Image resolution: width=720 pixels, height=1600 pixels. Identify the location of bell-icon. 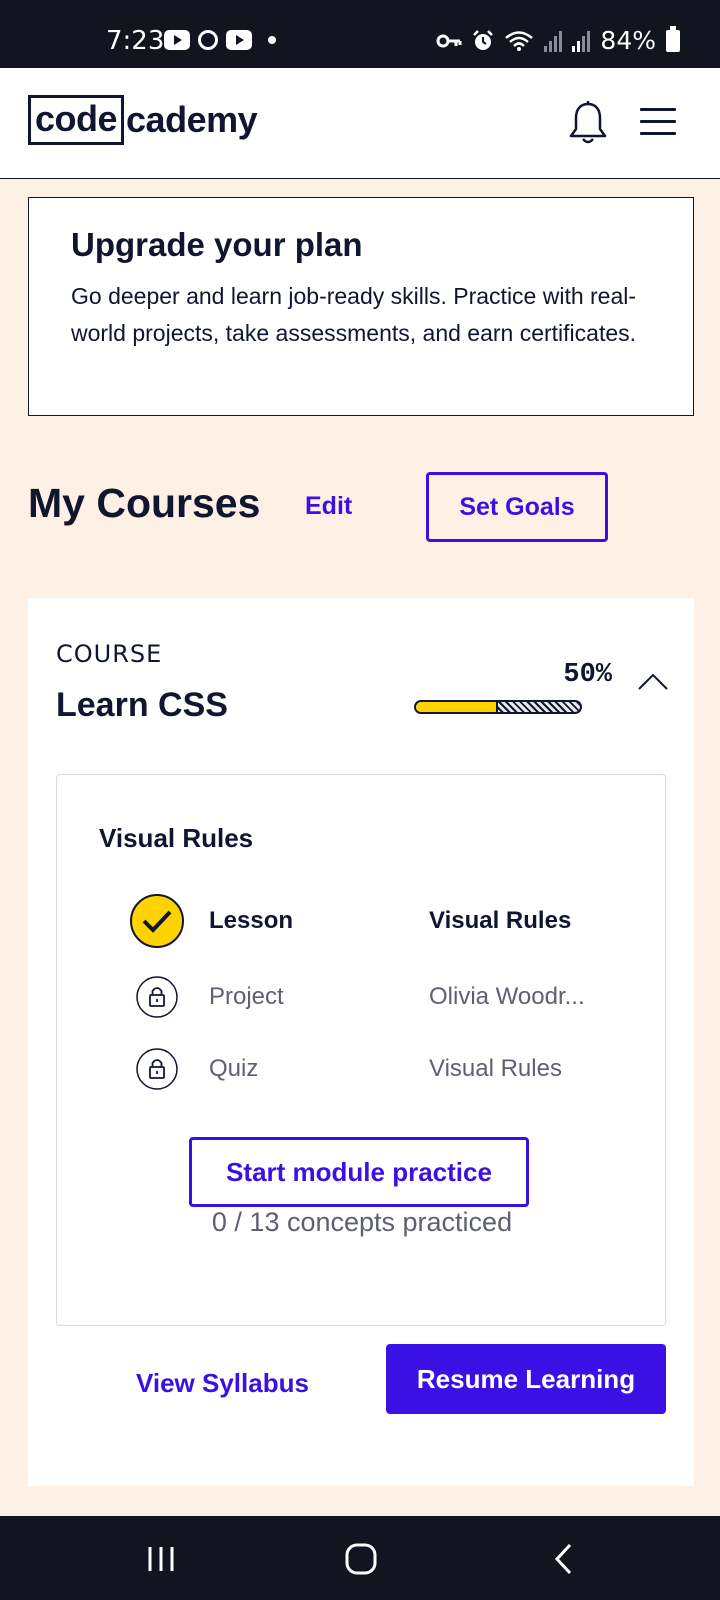
(588, 123).